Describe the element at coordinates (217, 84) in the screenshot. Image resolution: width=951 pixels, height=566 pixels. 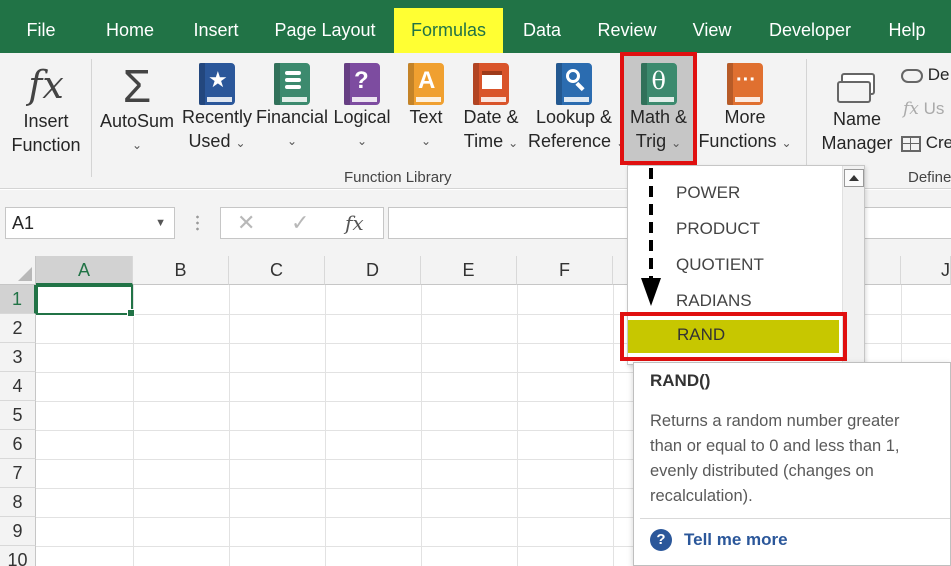
I see `recently-used-icon: ★` at that location.